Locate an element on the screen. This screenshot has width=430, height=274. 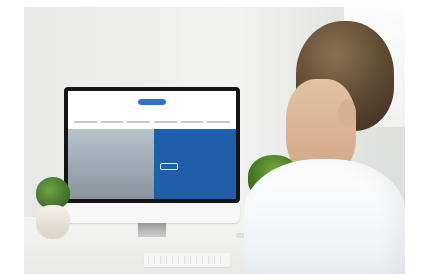
ear is located at coordinates (347, 113).